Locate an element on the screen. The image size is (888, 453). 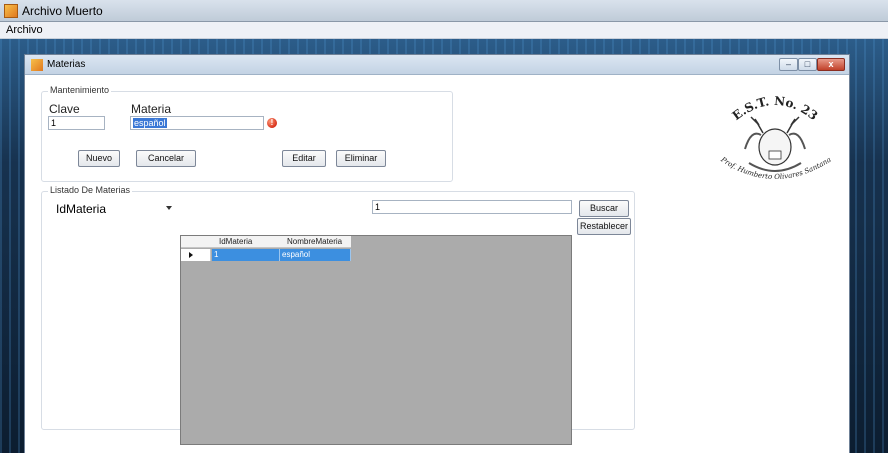
minimize-button: – is located at coordinates (788, 64).